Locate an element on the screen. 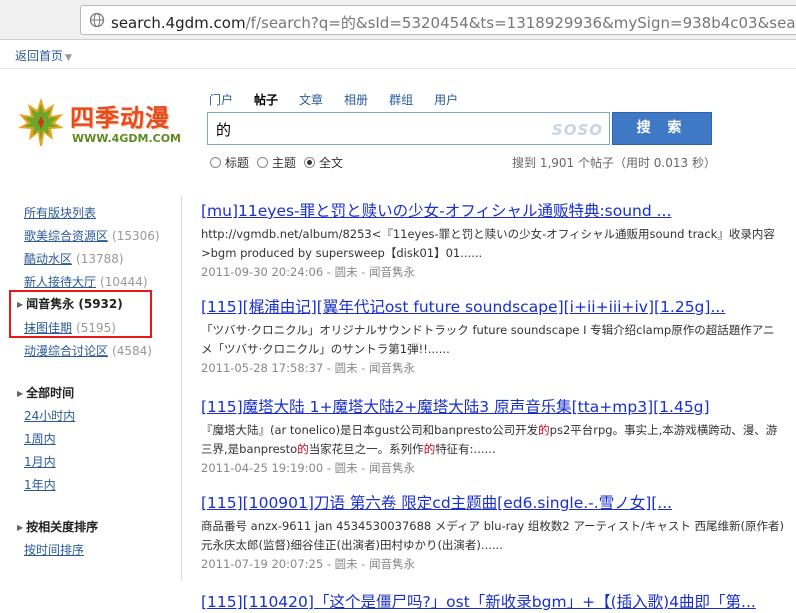 This screenshot has height=613, width=796. back-home-link: 返回首页 ▼ is located at coordinates (43, 55).